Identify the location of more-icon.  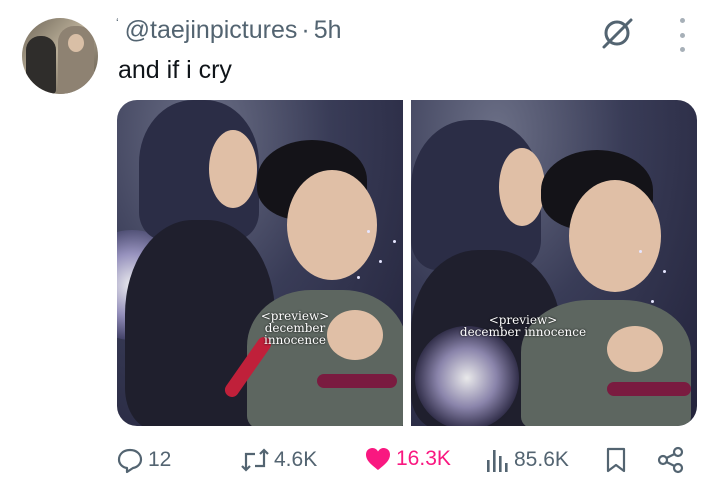
(682, 35).